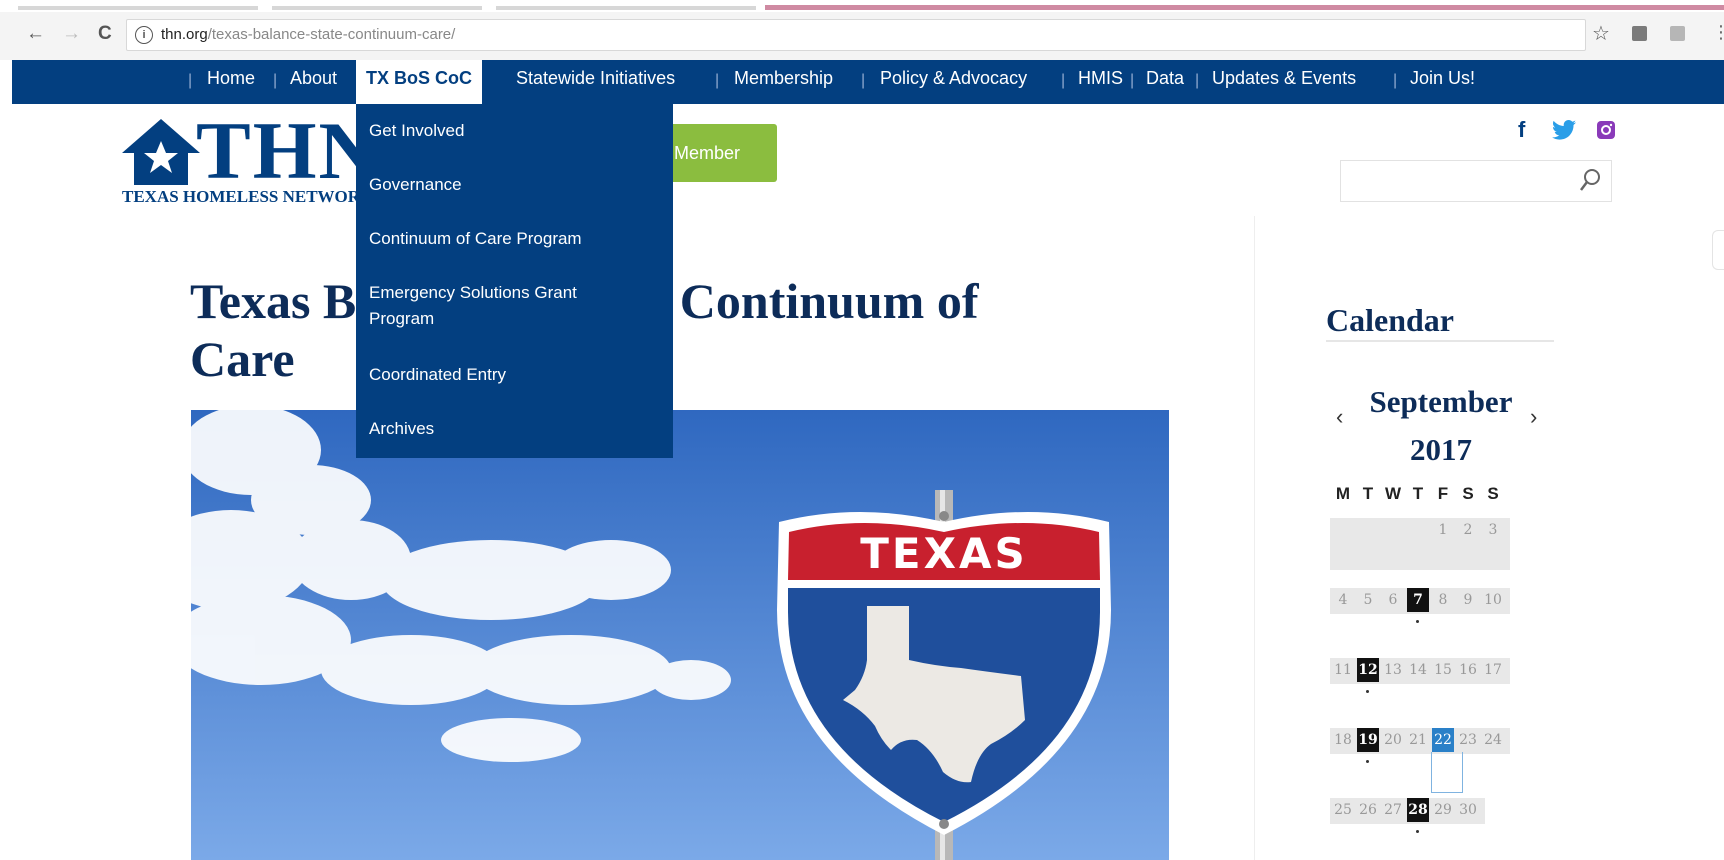  Describe the element at coordinates (1468, 740) in the screenshot. I see `calendar-day: 23` at that location.